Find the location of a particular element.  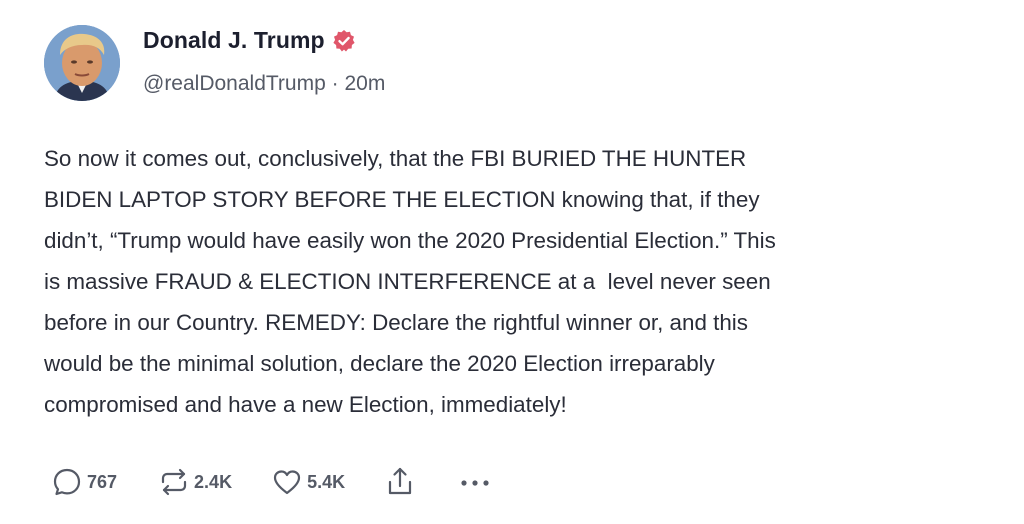

handle-line: @realDonaldTrump · 20m is located at coordinates (264, 84).